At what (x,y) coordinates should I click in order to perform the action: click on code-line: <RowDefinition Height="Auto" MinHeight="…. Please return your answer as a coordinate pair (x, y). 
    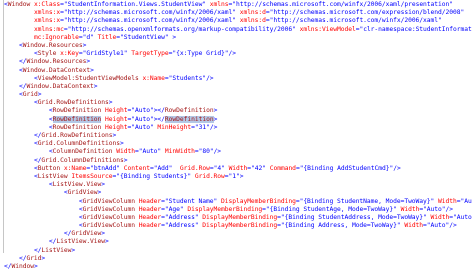
    Looking at the image, I should click on (238, 128).